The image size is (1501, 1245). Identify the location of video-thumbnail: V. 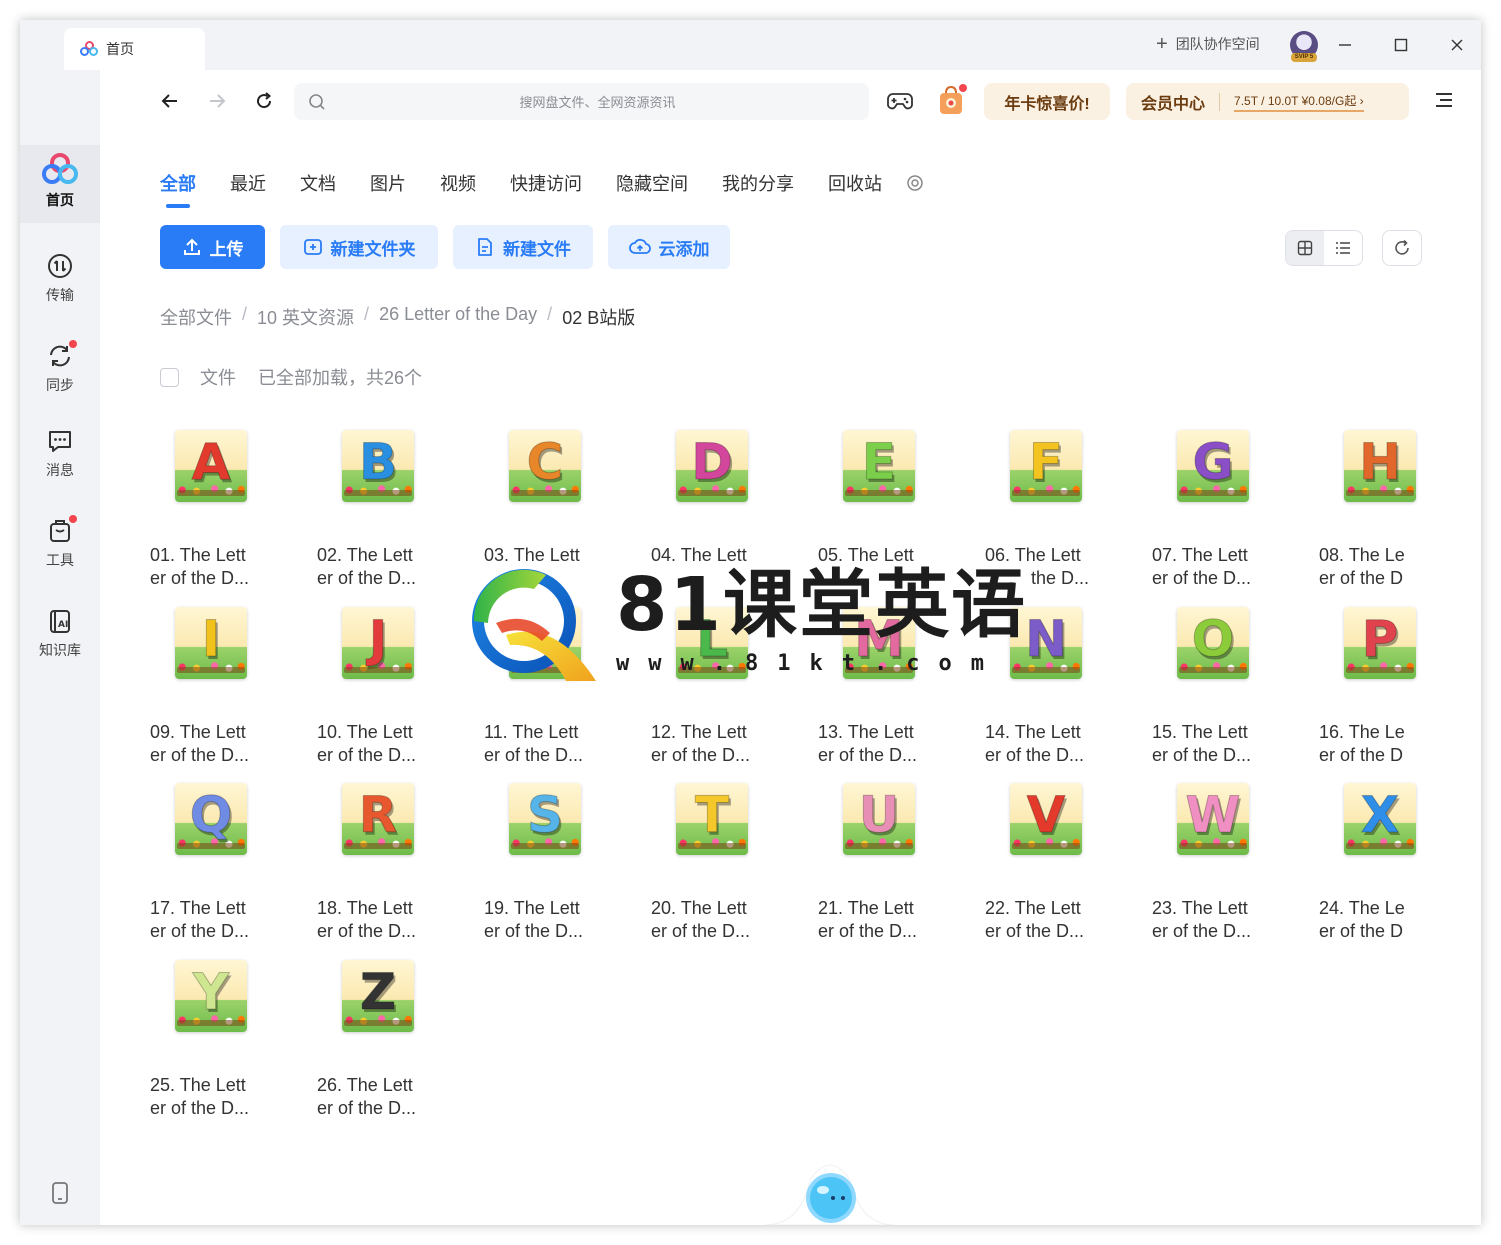
(1046, 819).